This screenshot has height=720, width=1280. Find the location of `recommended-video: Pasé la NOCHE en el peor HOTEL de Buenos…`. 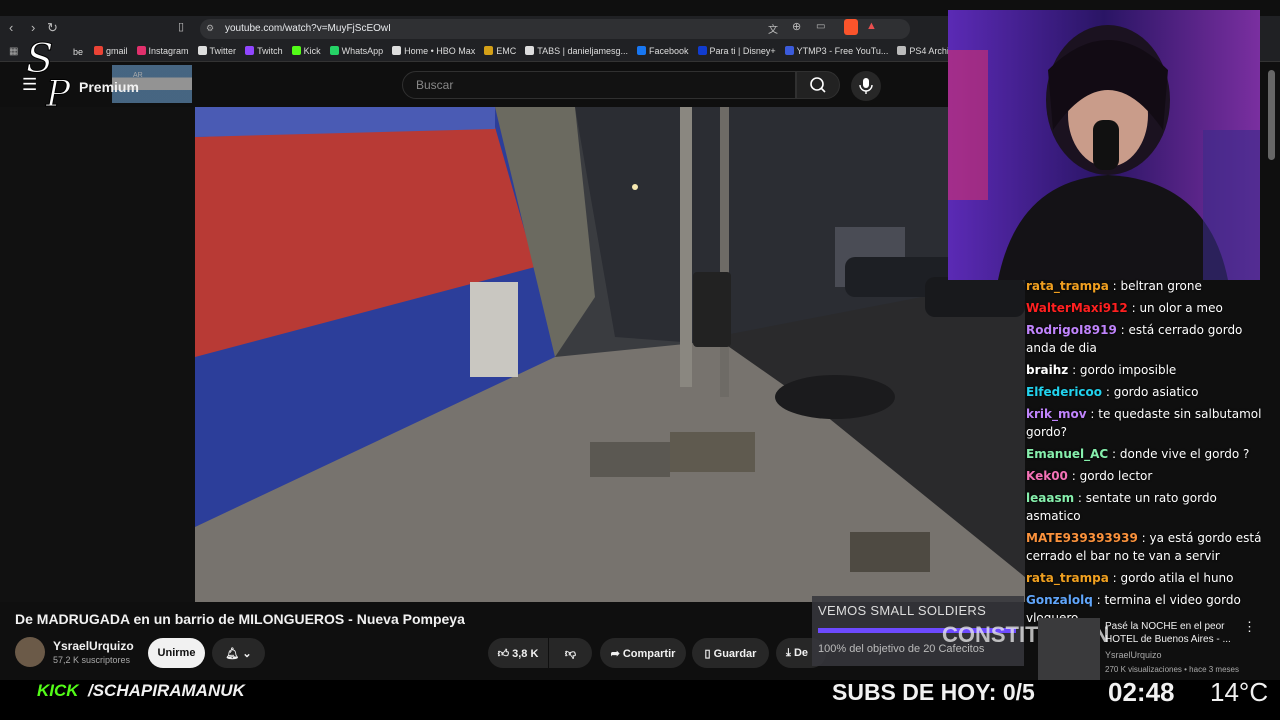

recommended-video: Pasé la NOCHE en el peor HOTEL de Buenos… is located at coordinates (1159, 647).